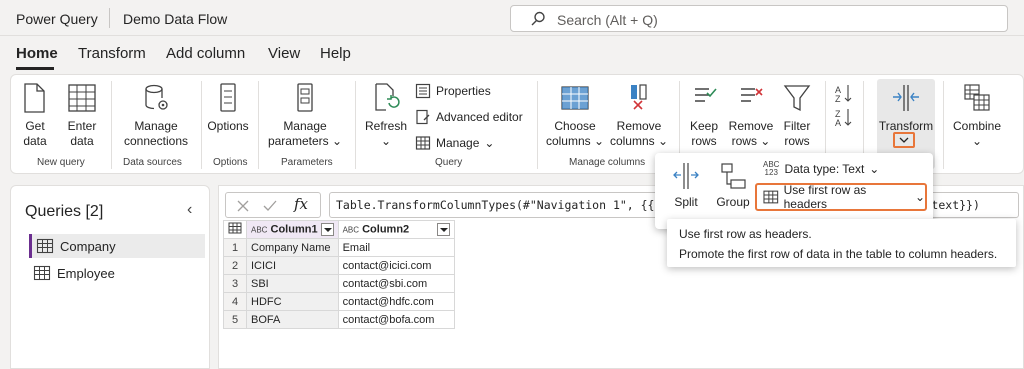  Describe the element at coordinates (88, 246) in the screenshot. I see `query-item-label: Company` at that location.